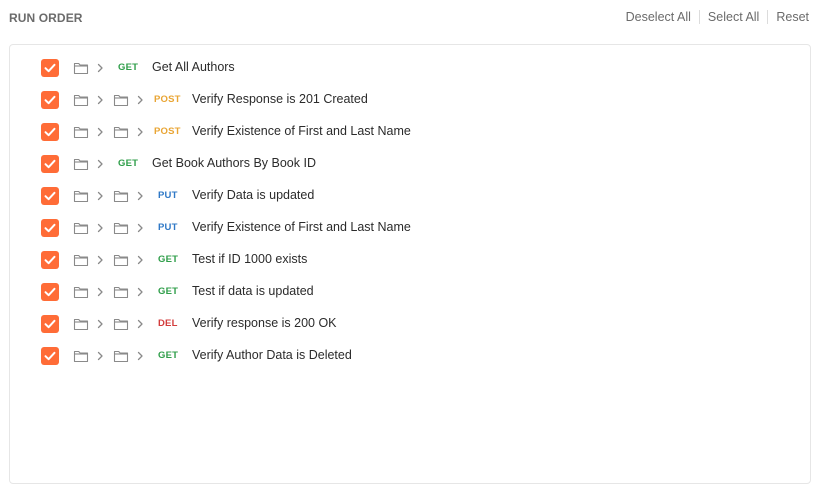  Describe the element at coordinates (168, 323) in the screenshot. I see `http-method-badge: DEL` at that location.